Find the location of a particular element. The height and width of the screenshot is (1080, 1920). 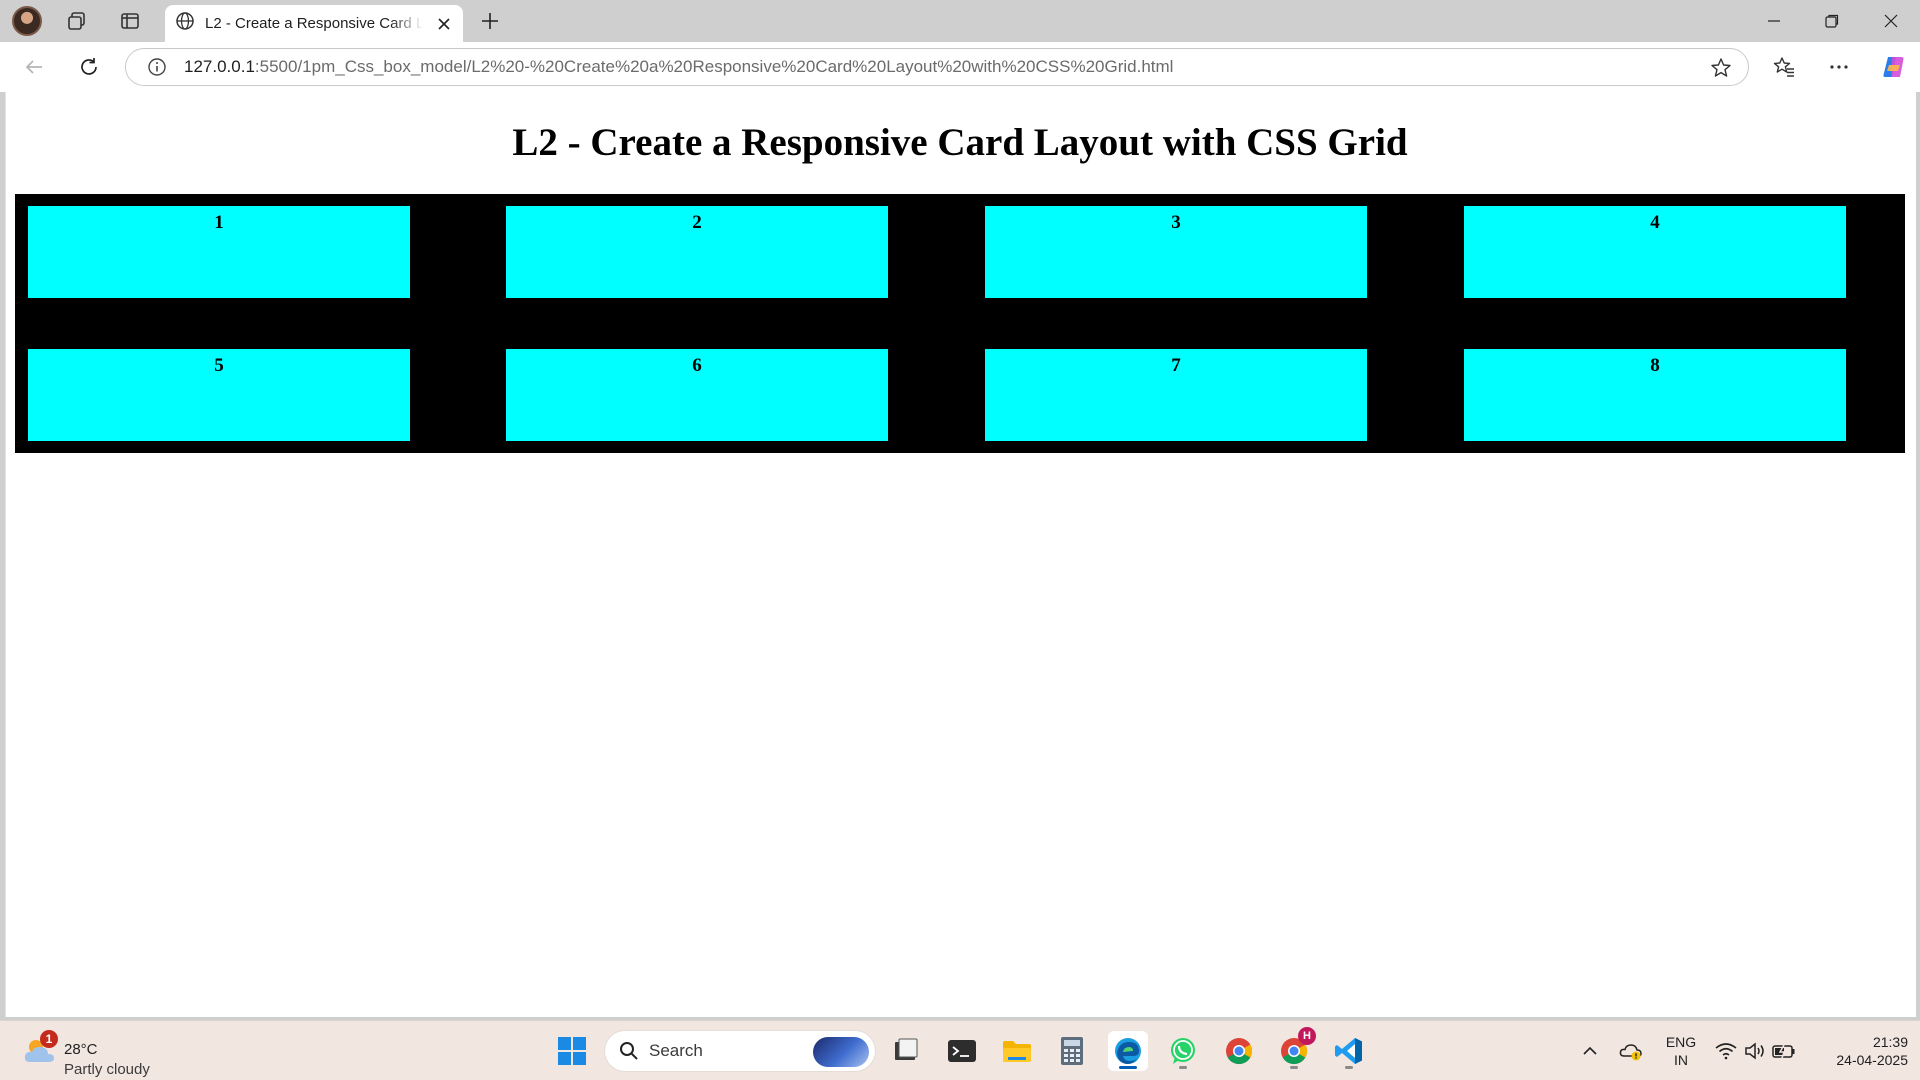

plus-icon is located at coordinates (490, 21).